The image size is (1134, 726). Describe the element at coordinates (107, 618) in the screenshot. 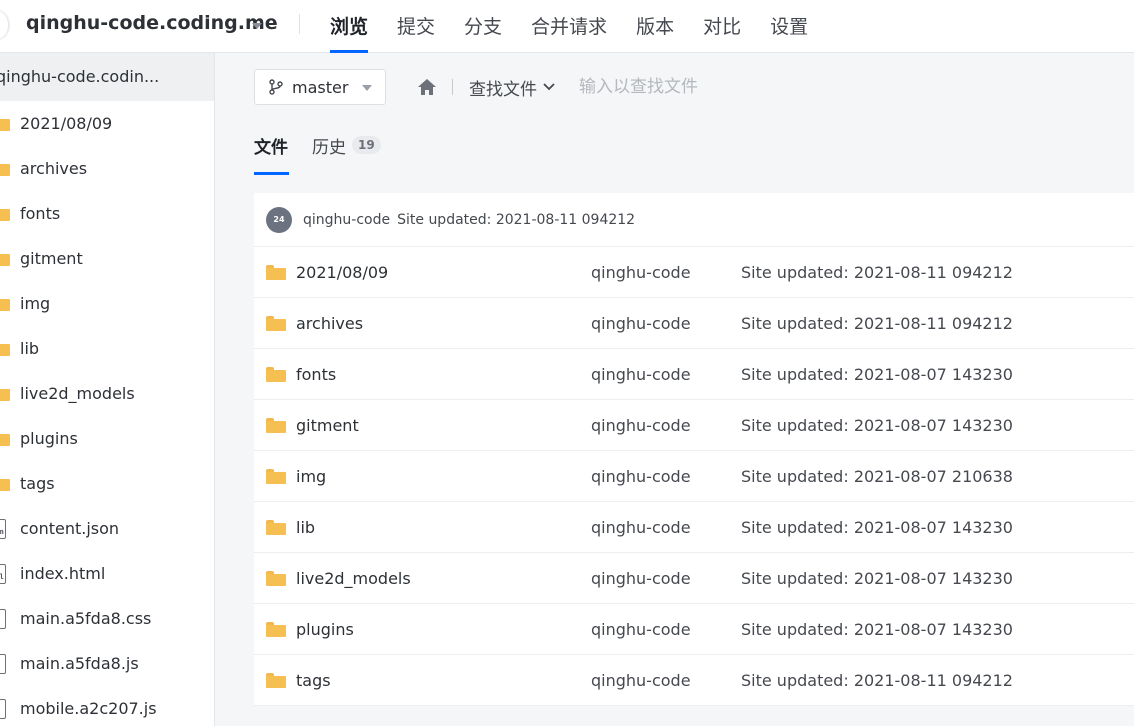

I see `sidebar-item: main.a5fda8.css` at that location.